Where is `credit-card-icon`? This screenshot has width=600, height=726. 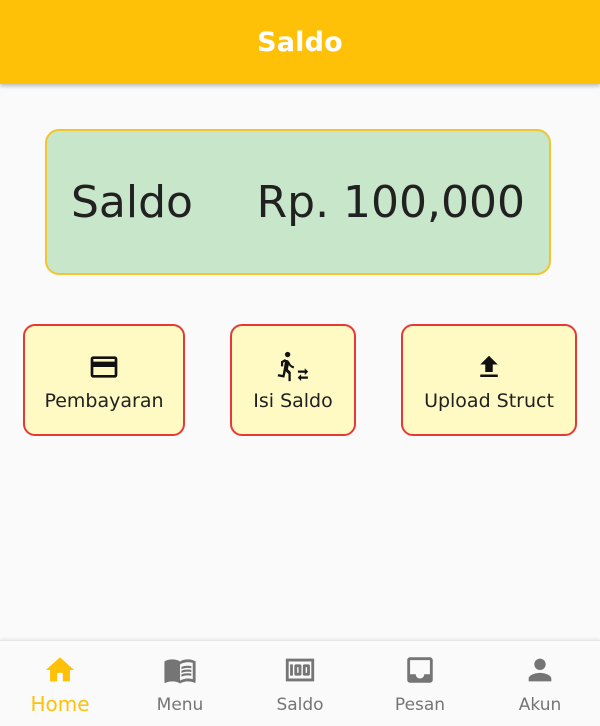 credit-card-icon is located at coordinates (104, 367).